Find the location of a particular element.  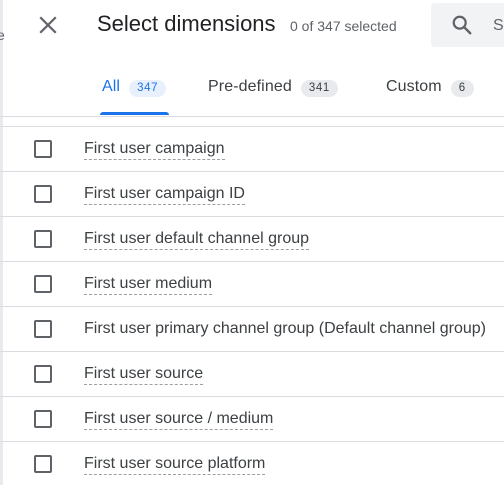

dimension-label: First user campaign ID is located at coordinates (164, 195).